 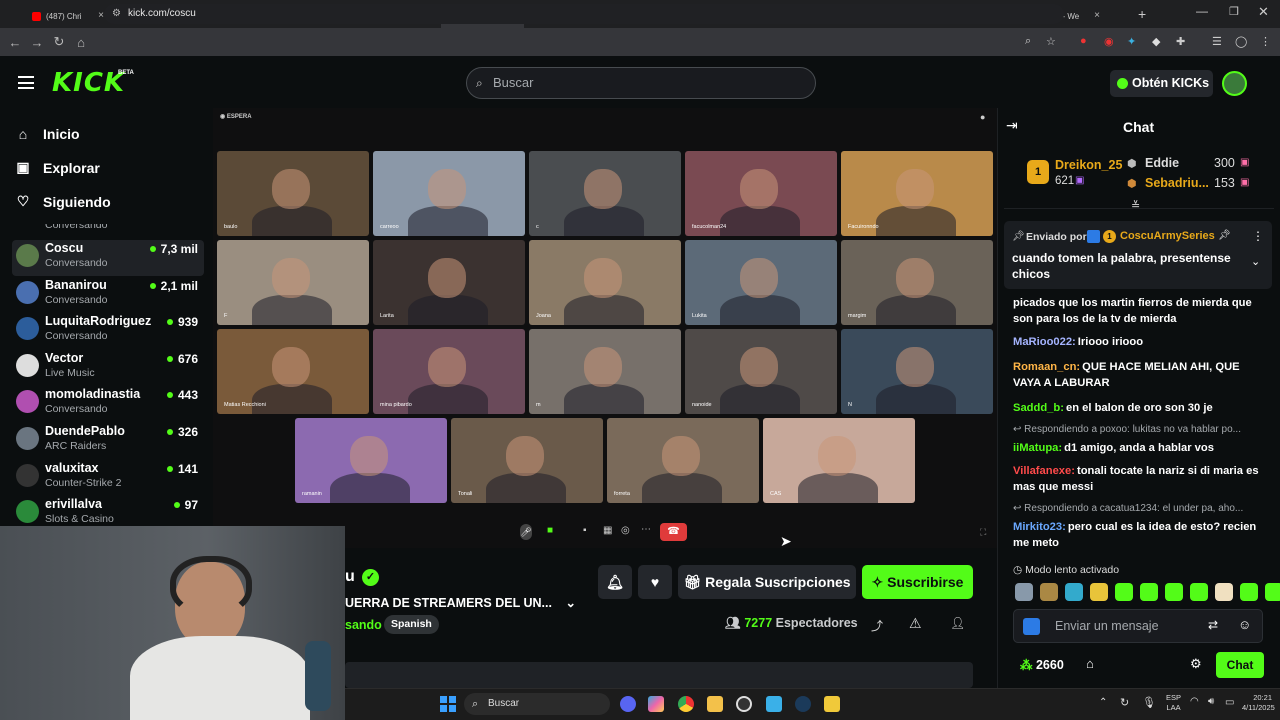 What do you see at coordinates (449, 193) in the screenshot?
I see `participant-tile: carreoo` at bounding box center [449, 193].